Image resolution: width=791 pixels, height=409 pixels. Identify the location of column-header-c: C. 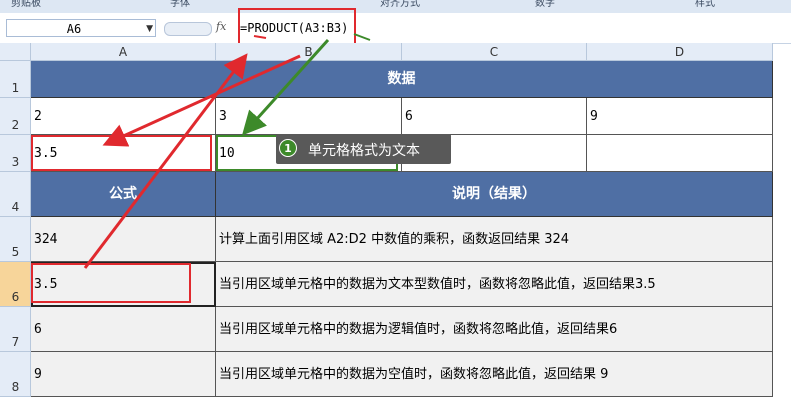
(494, 52).